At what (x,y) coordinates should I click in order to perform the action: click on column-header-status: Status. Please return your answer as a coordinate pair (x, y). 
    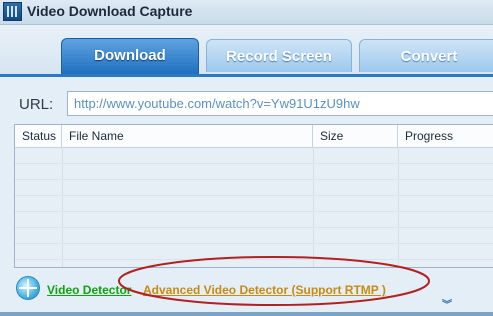
    Looking at the image, I should click on (38, 136).